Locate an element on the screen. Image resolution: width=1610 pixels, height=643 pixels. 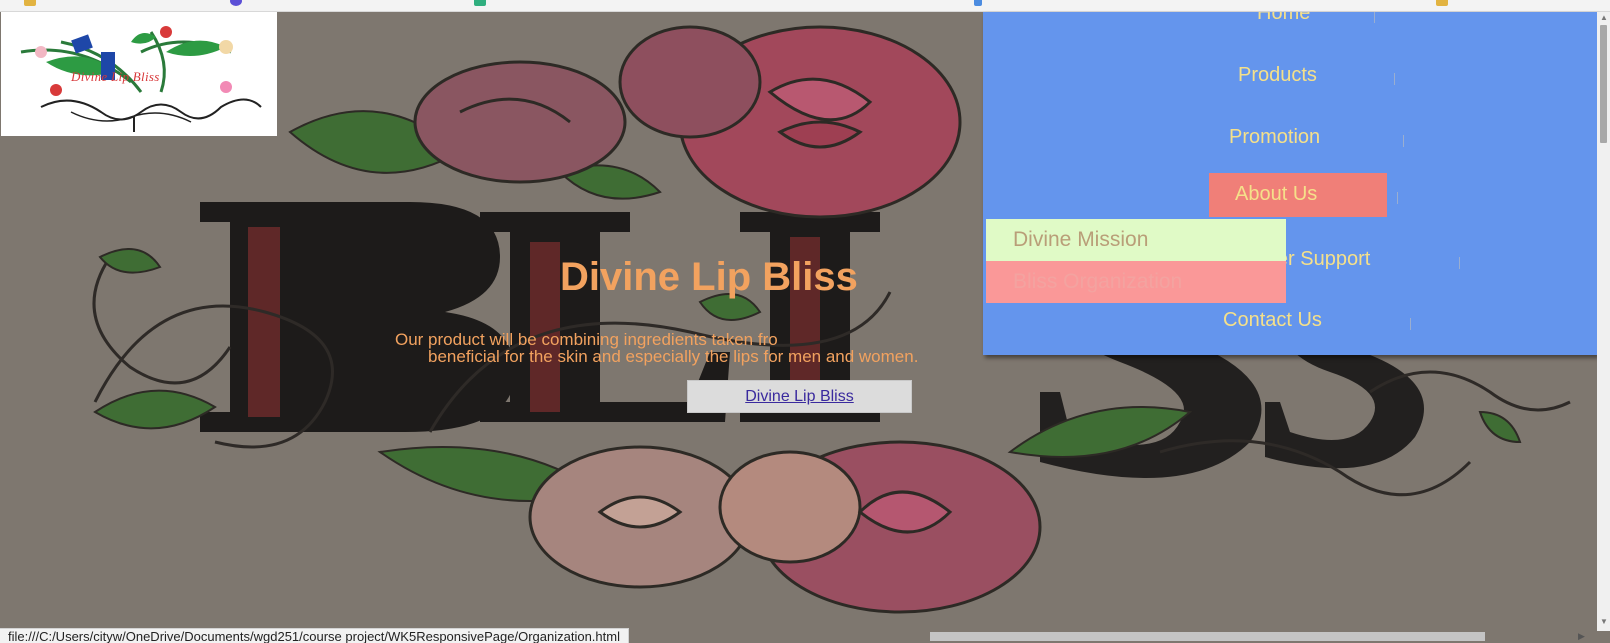
nav-item-products: Products is located at coordinates (1290, 76).